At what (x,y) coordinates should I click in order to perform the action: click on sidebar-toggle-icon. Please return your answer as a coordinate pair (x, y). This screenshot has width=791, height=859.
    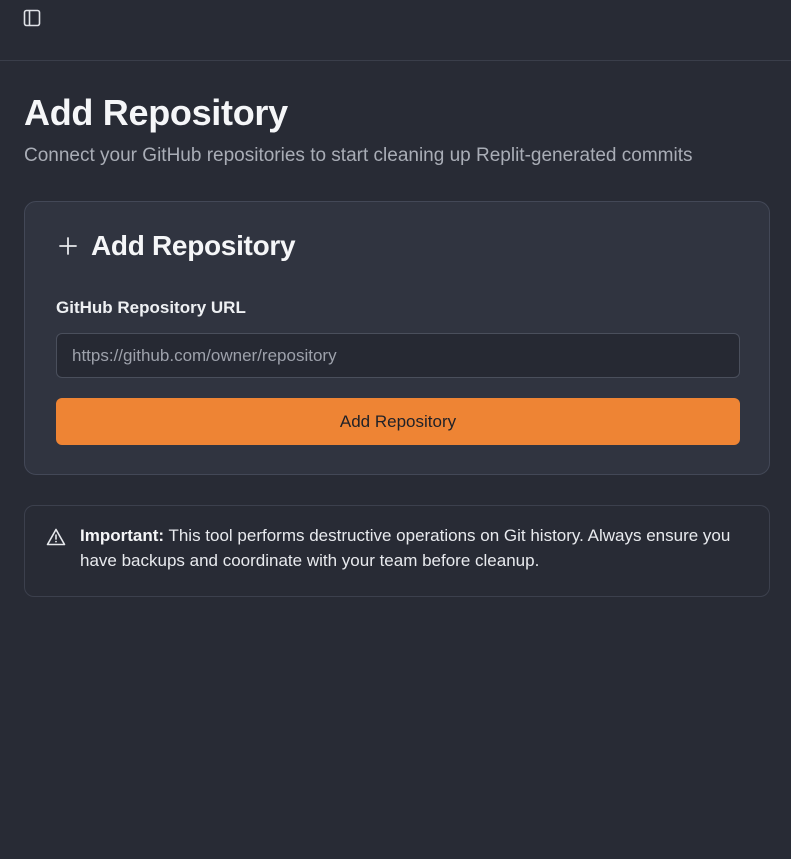
    Looking at the image, I should click on (32, 18).